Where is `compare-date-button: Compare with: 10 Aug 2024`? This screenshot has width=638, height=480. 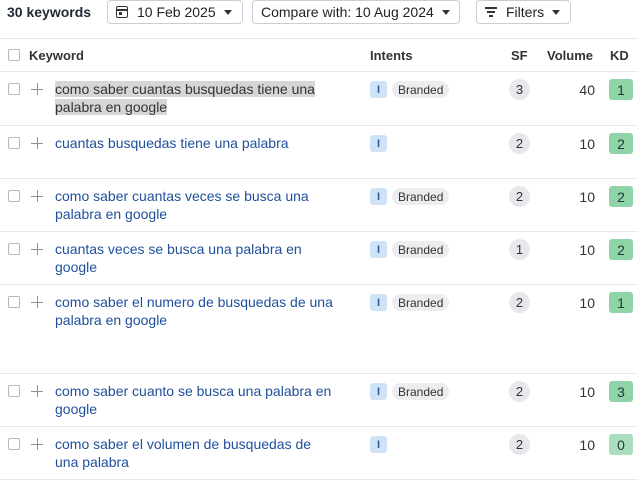 compare-date-button: Compare with: 10 Aug 2024 is located at coordinates (356, 12).